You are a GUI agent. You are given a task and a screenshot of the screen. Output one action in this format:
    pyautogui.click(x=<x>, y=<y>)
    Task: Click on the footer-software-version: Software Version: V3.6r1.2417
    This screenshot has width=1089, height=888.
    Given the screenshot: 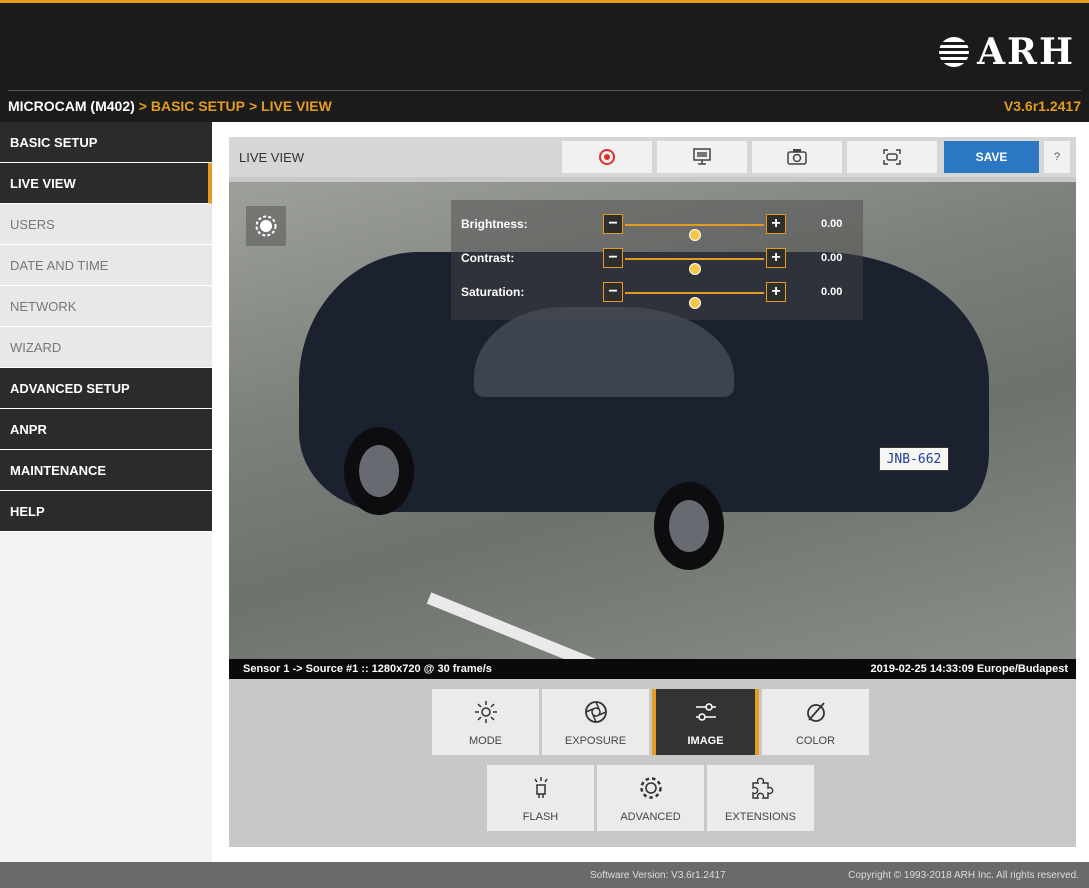 What is the action you would take?
    pyautogui.click(x=658, y=875)
    